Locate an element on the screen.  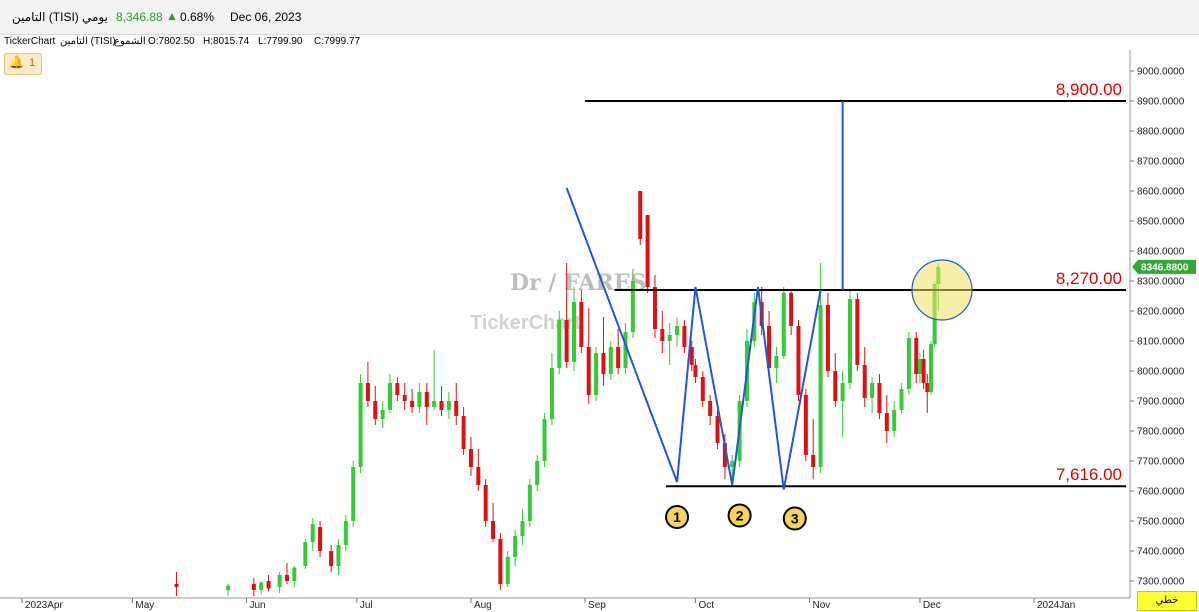
bell-icon: 🔔 is located at coordinates (16, 62).